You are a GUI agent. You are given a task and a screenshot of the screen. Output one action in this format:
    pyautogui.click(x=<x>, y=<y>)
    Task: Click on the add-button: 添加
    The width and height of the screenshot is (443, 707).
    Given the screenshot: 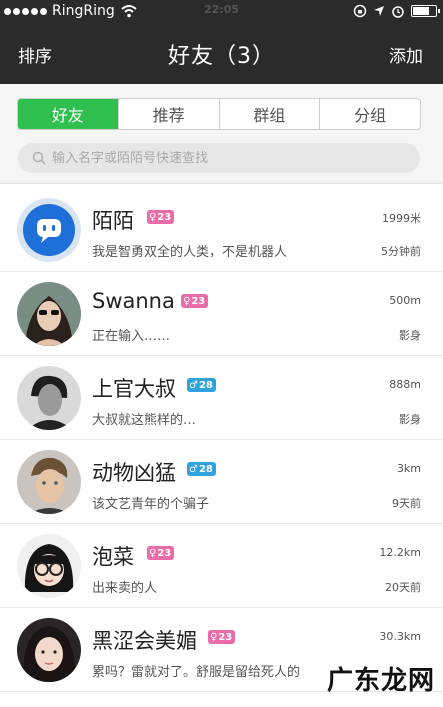 What is the action you would take?
    pyautogui.click(x=406, y=54)
    